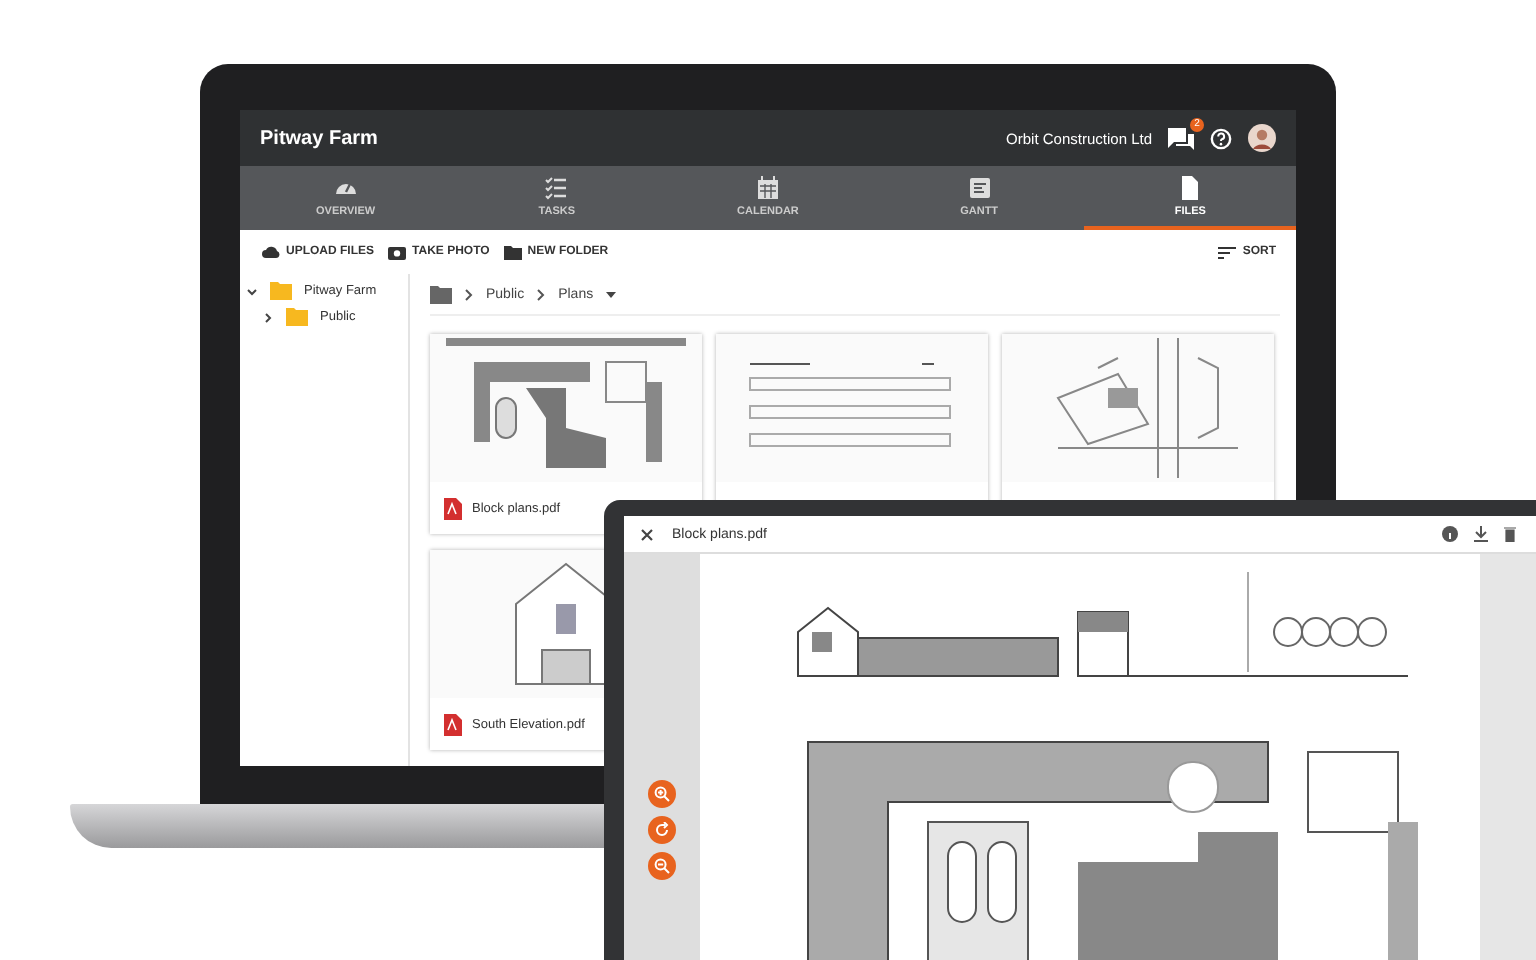 The width and height of the screenshot is (1536, 960). What do you see at coordinates (1510, 534) in the screenshot?
I see `delete-icon` at bounding box center [1510, 534].